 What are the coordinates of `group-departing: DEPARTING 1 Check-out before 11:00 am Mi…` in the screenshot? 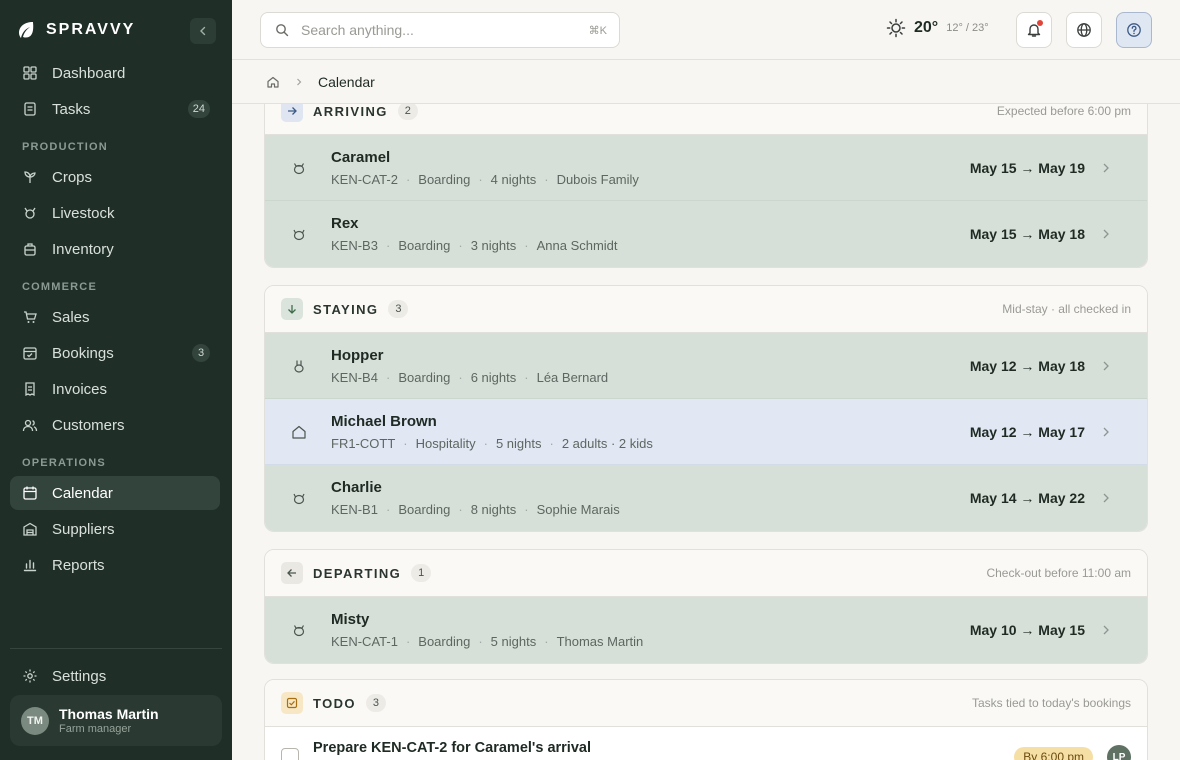 It's located at (706, 606).